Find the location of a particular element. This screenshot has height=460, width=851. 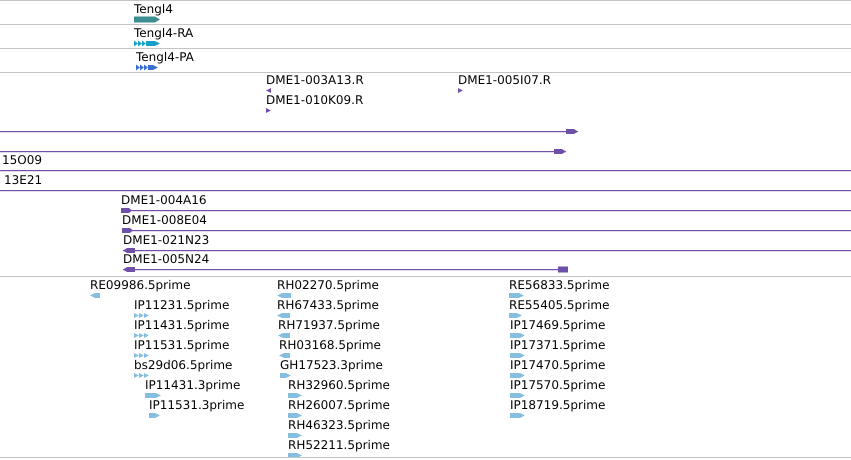

feature-label: IP17371.5prime is located at coordinates (558, 345).